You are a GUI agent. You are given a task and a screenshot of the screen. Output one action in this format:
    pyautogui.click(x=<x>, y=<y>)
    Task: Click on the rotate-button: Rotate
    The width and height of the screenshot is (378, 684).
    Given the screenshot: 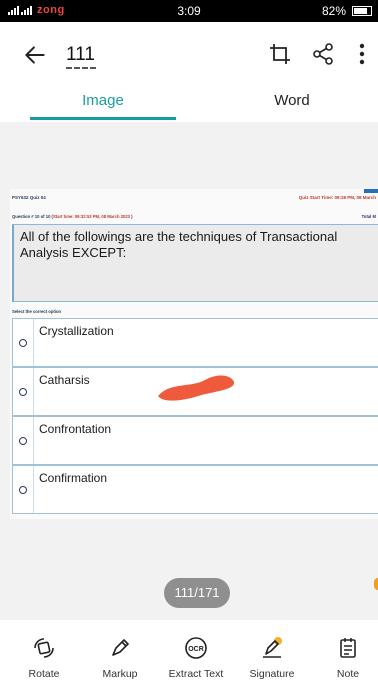 What is the action you would take?
    pyautogui.click(x=44, y=652)
    